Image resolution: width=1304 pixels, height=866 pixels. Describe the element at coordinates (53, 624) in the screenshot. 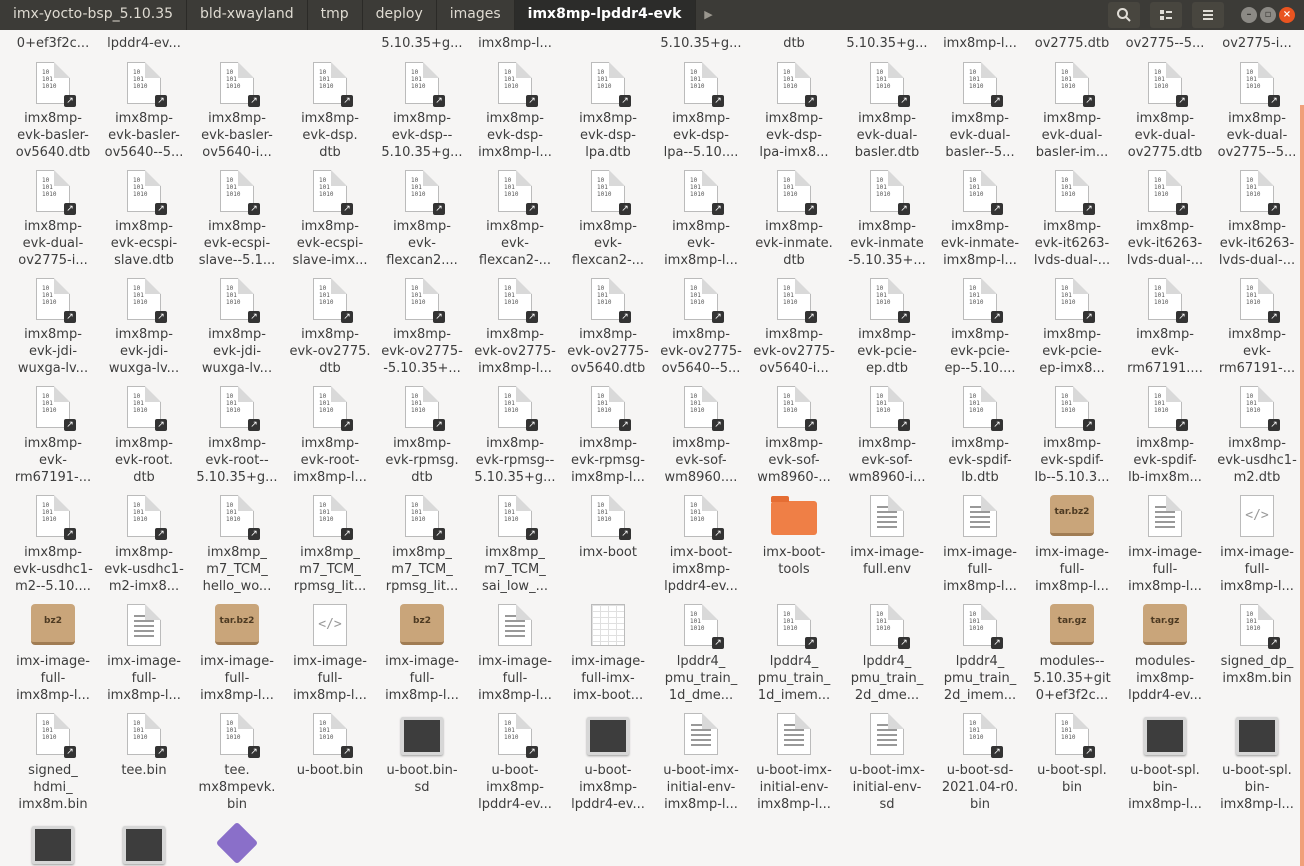

I see `archive-icon: bz2` at that location.